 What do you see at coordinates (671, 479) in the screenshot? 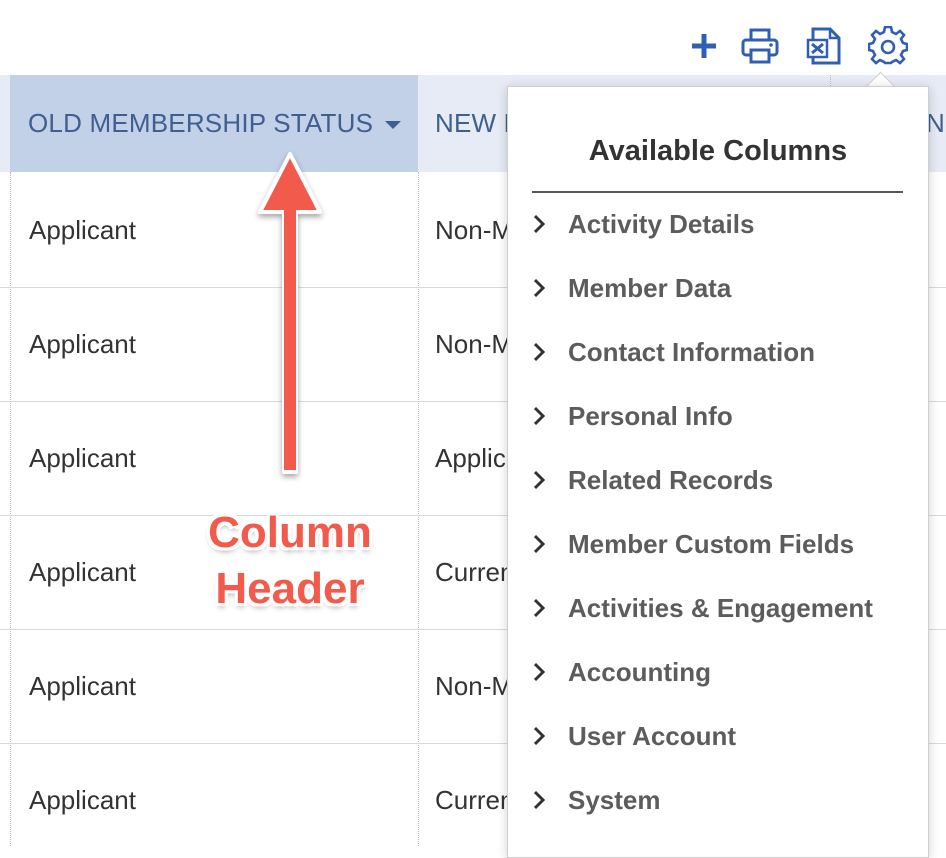
I see `menu-item-label: Related Records` at bounding box center [671, 479].